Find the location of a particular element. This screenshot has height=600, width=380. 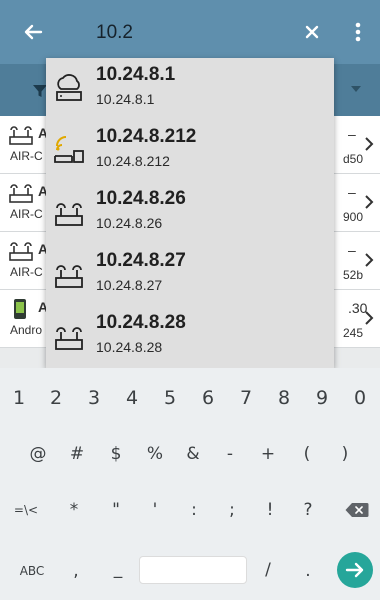

more-symbols-key: =\< is located at coordinates (26, 510).